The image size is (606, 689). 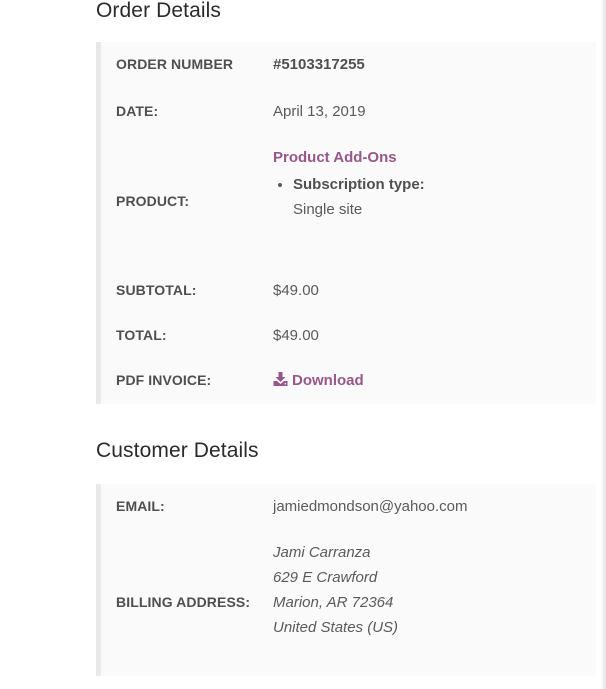 I want to click on pdf-download-link: Download, so click(x=318, y=381).